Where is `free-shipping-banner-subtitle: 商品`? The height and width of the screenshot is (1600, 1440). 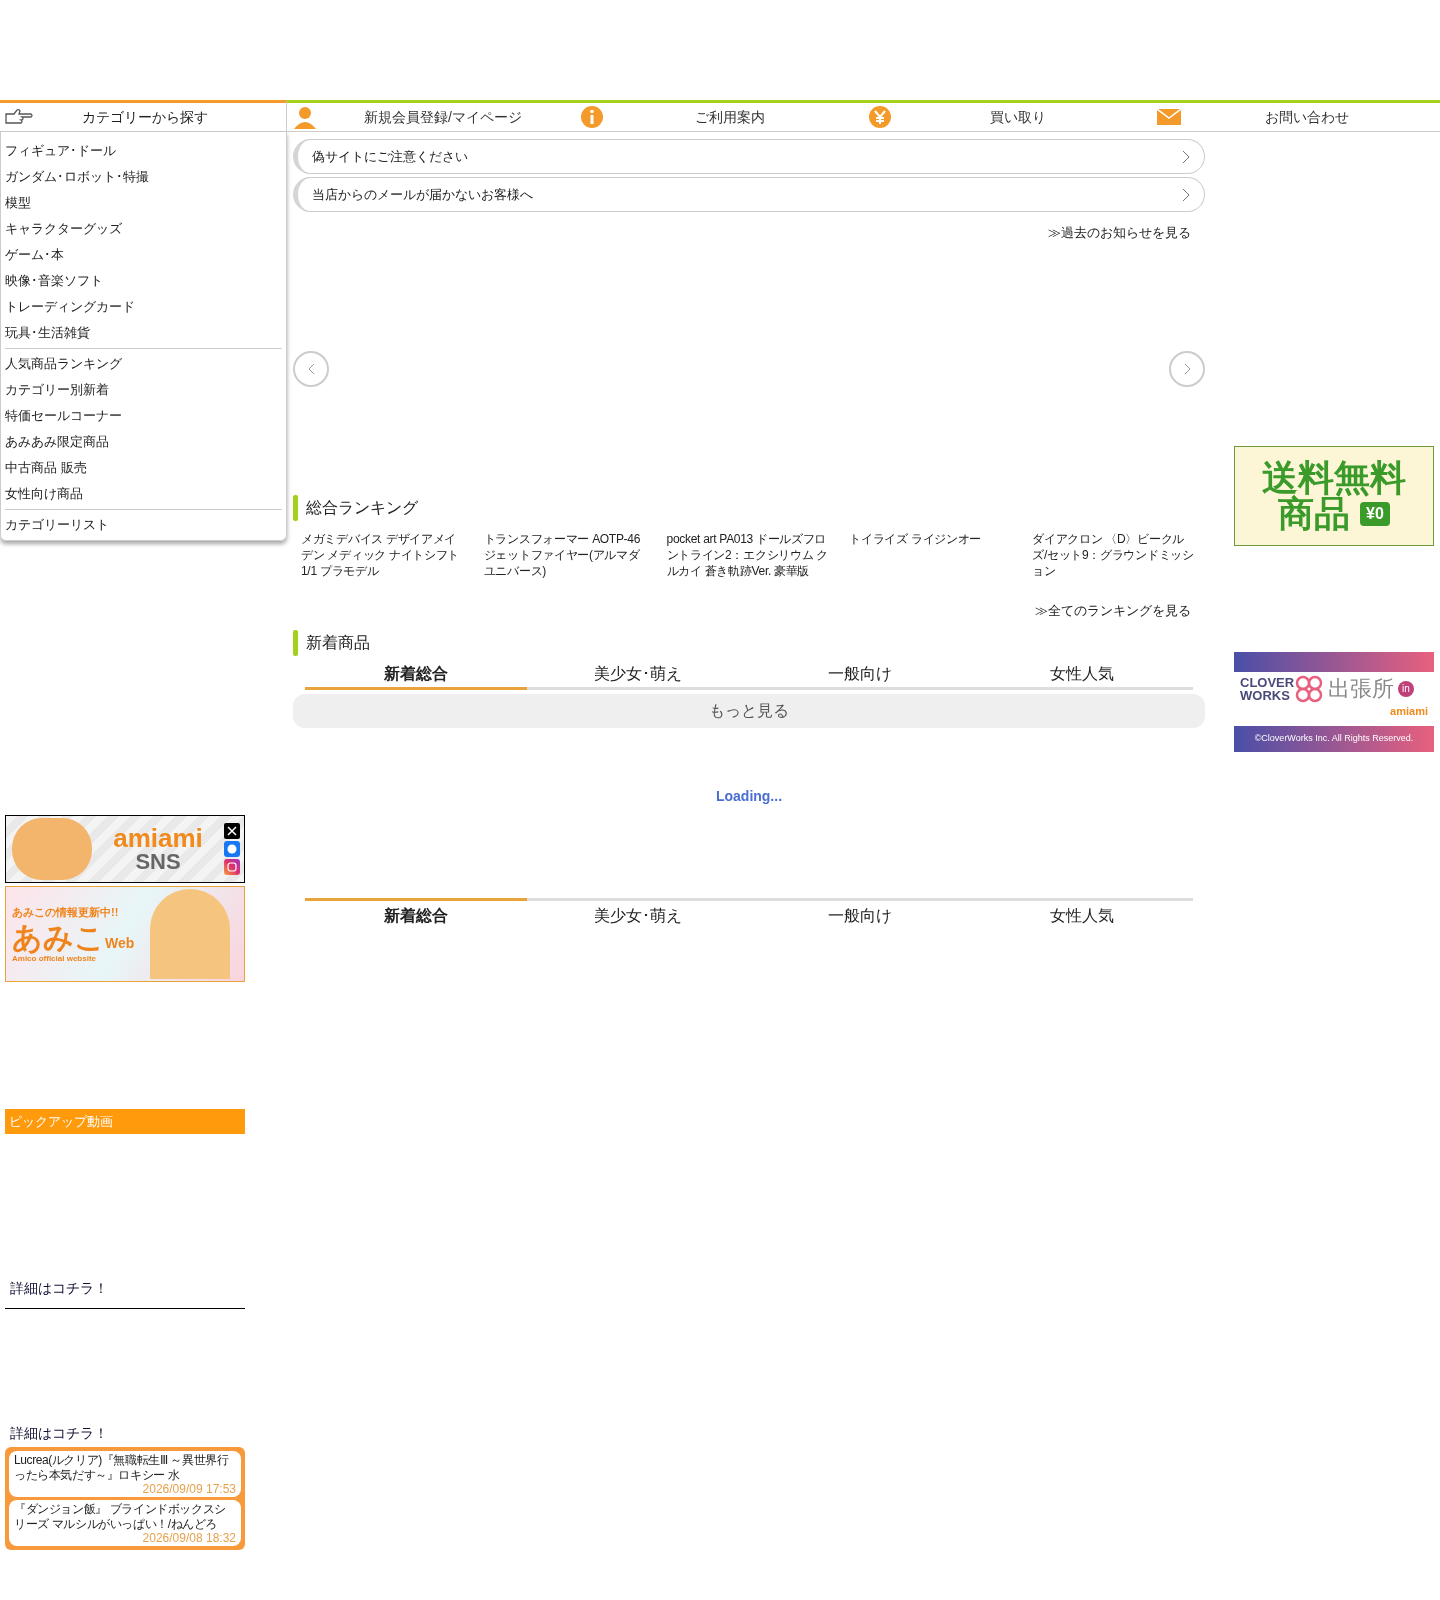 free-shipping-banner-subtitle: 商品 is located at coordinates (1314, 514).